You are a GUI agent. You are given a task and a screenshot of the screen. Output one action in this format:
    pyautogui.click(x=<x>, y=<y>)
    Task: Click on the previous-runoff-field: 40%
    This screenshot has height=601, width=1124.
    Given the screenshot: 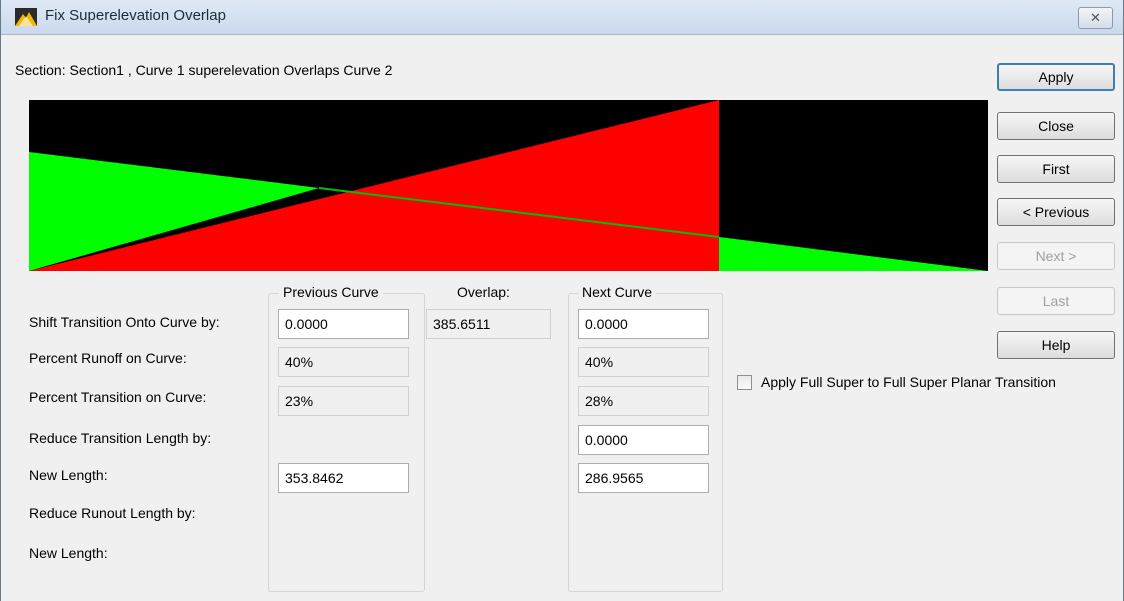 What is the action you would take?
    pyautogui.click(x=343, y=362)
    